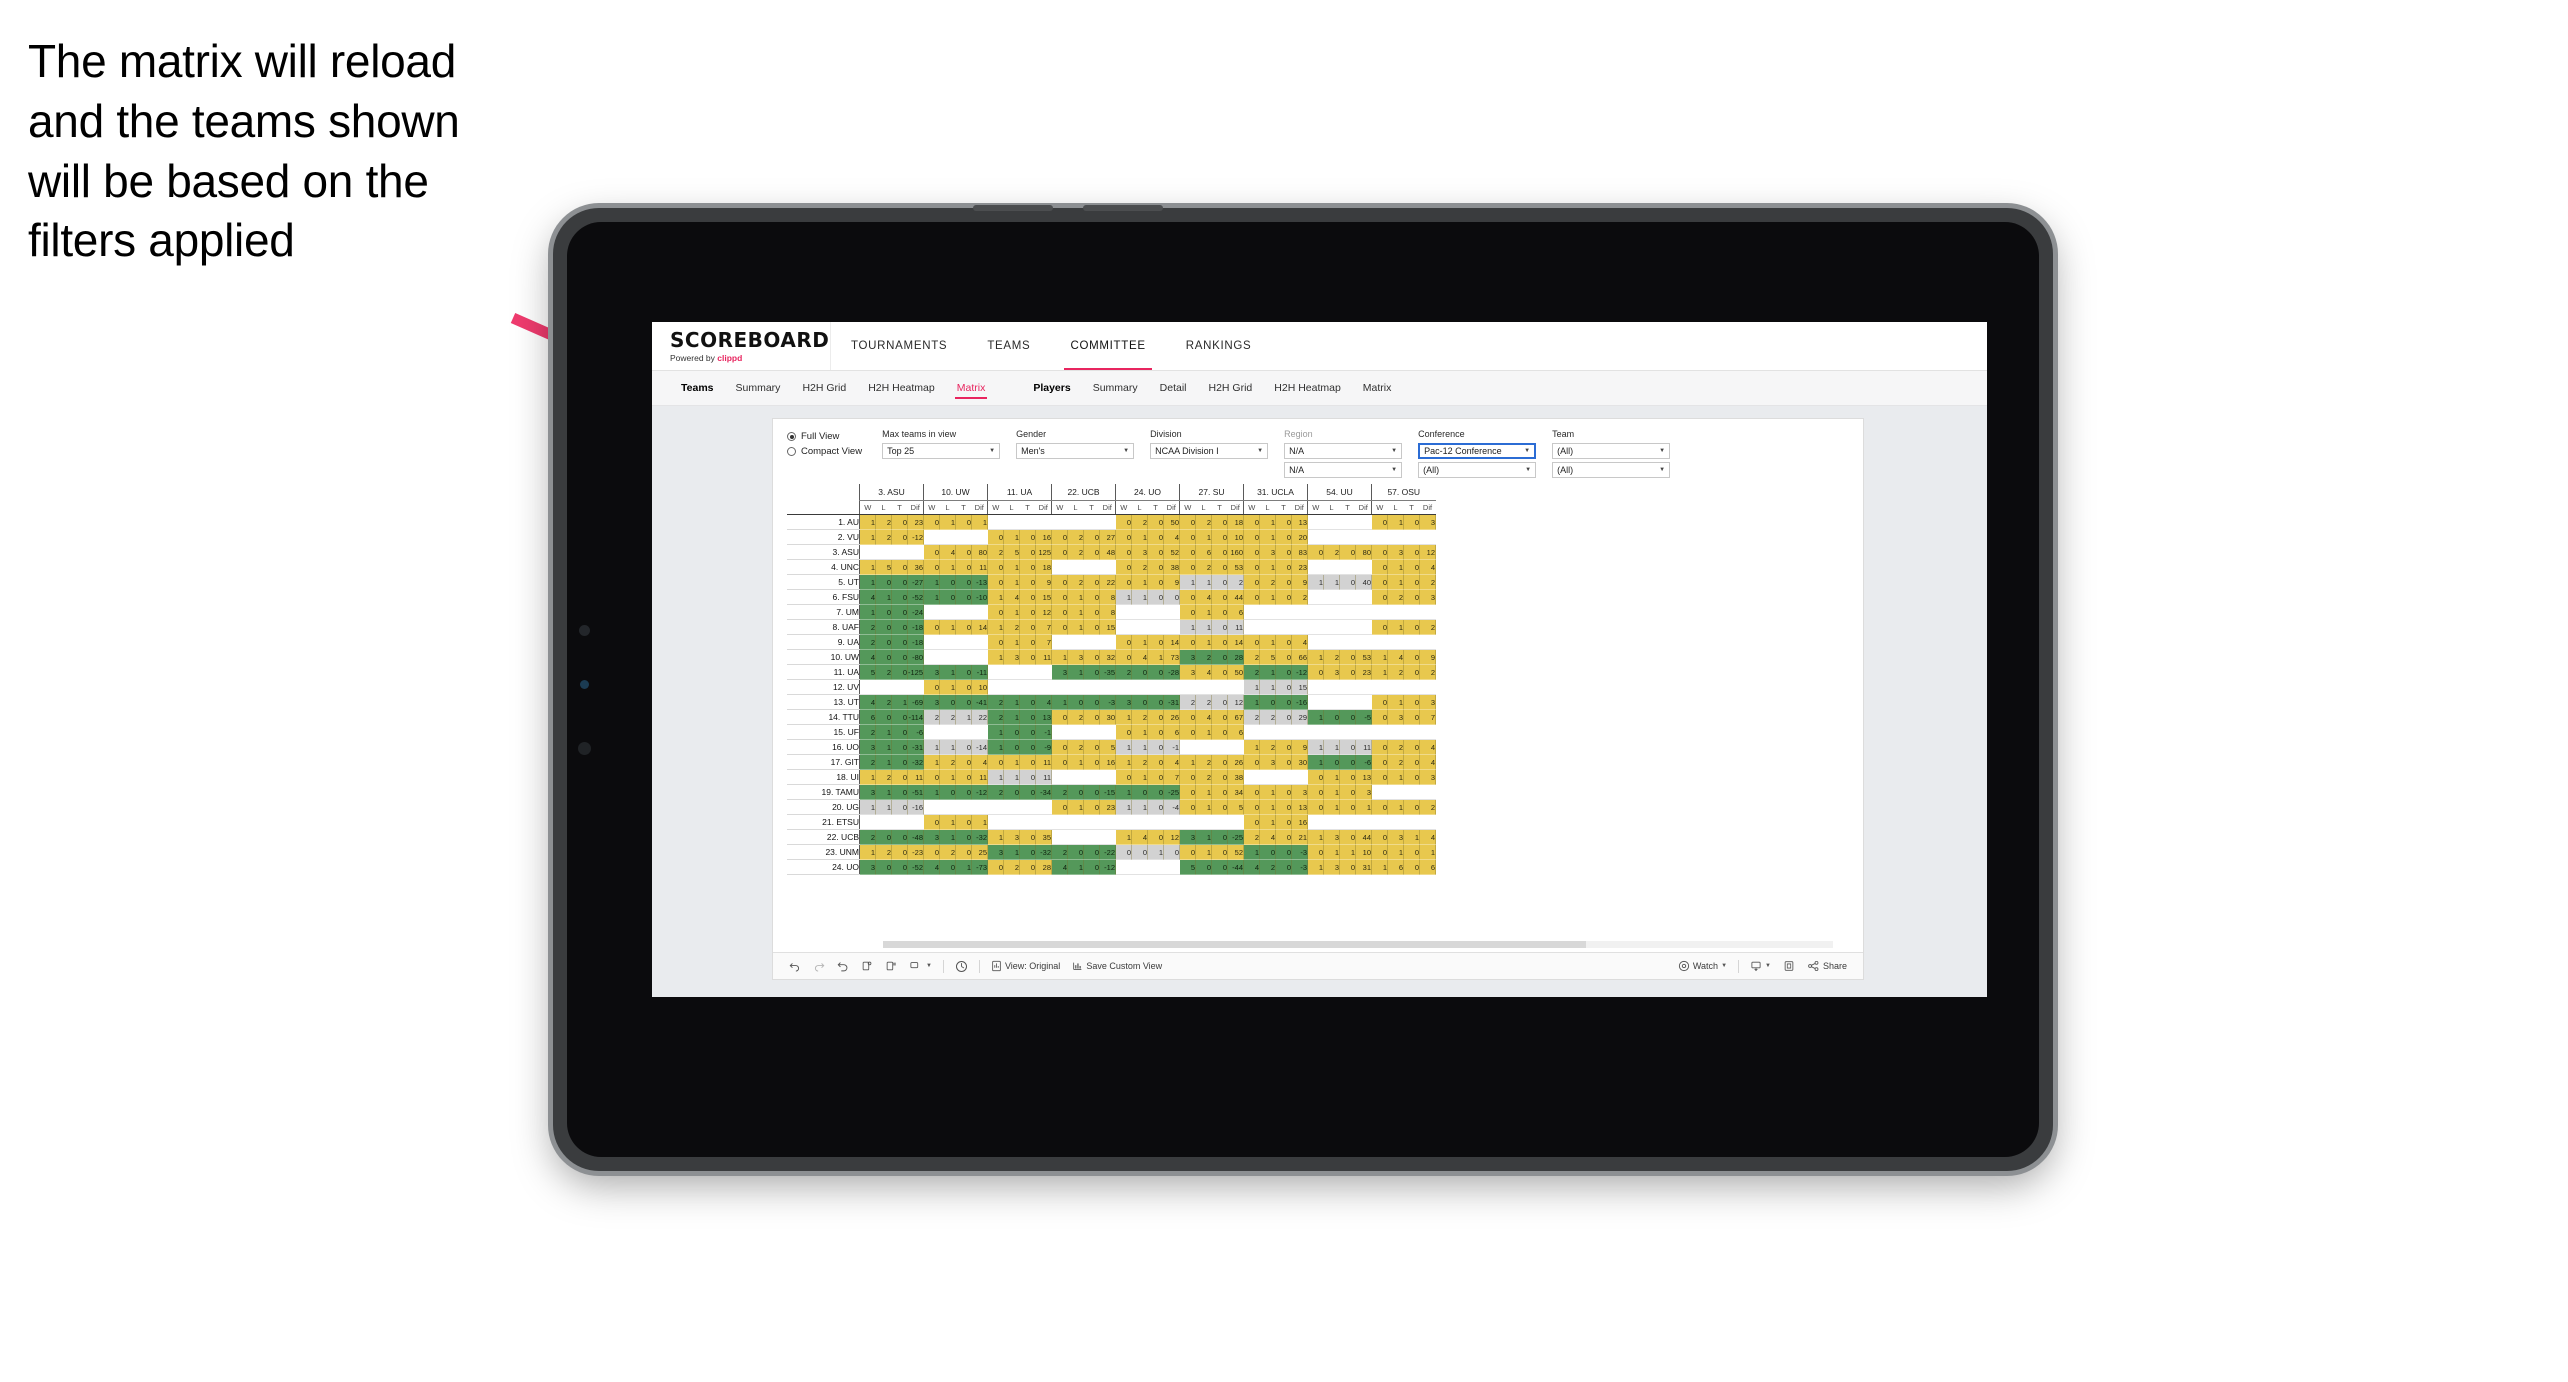  What do you see at coordinates (1702, 966) in the screenshot?
I see `watch-button: Watch ▼` at bounding box center [1702, 966].